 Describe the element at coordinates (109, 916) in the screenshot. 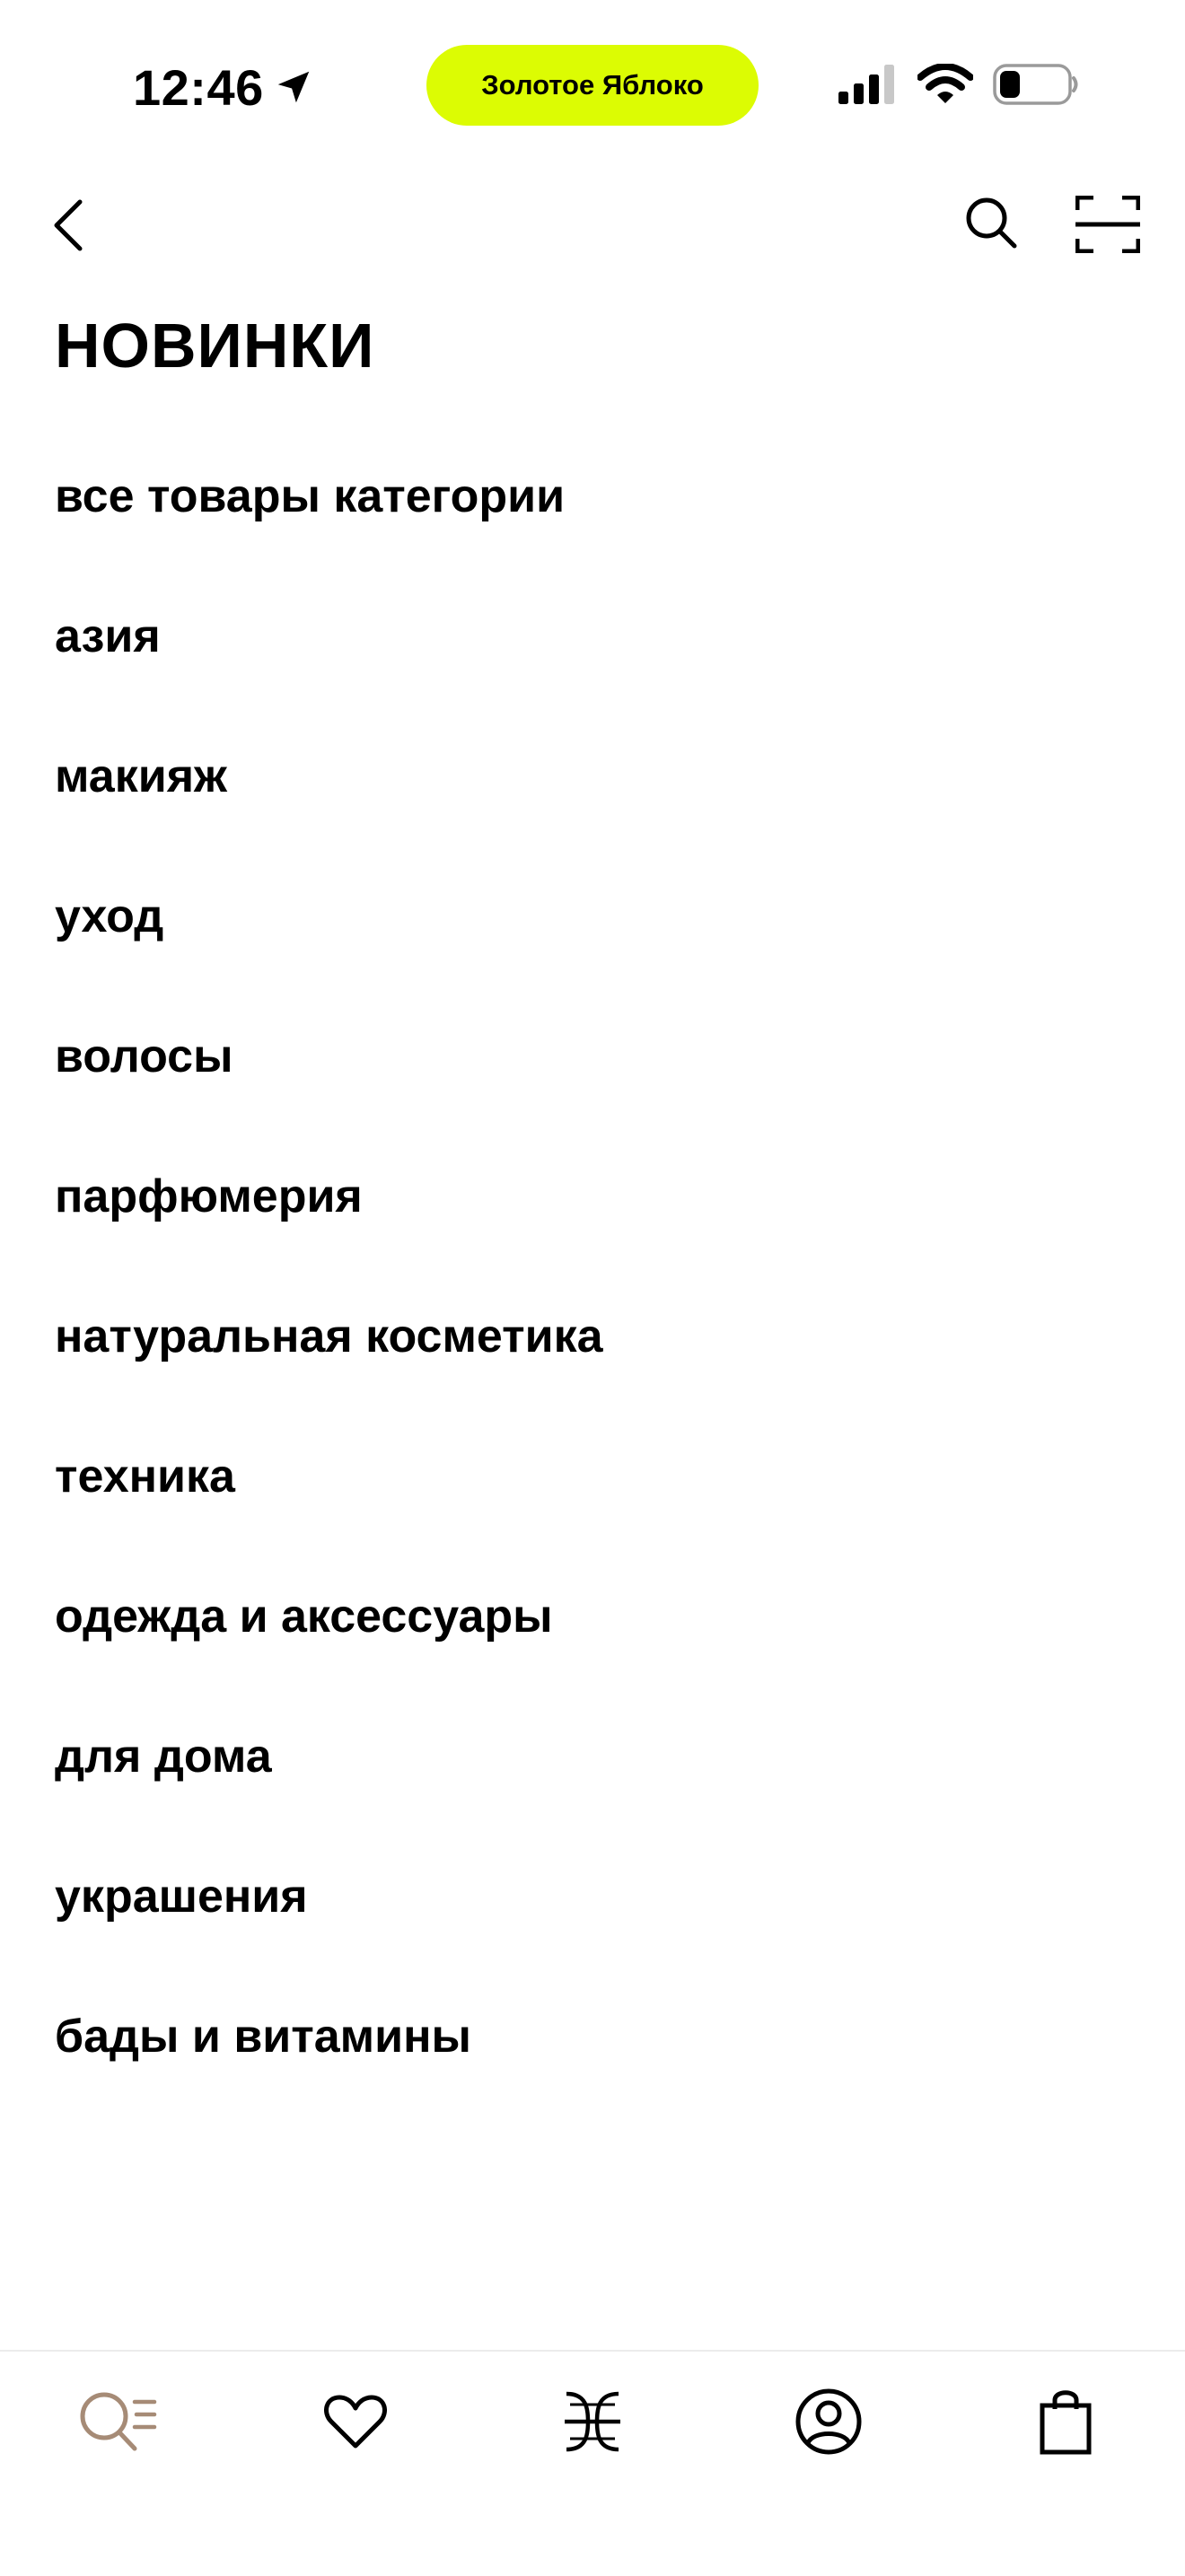

I see `category-item-label: уход` at that location.